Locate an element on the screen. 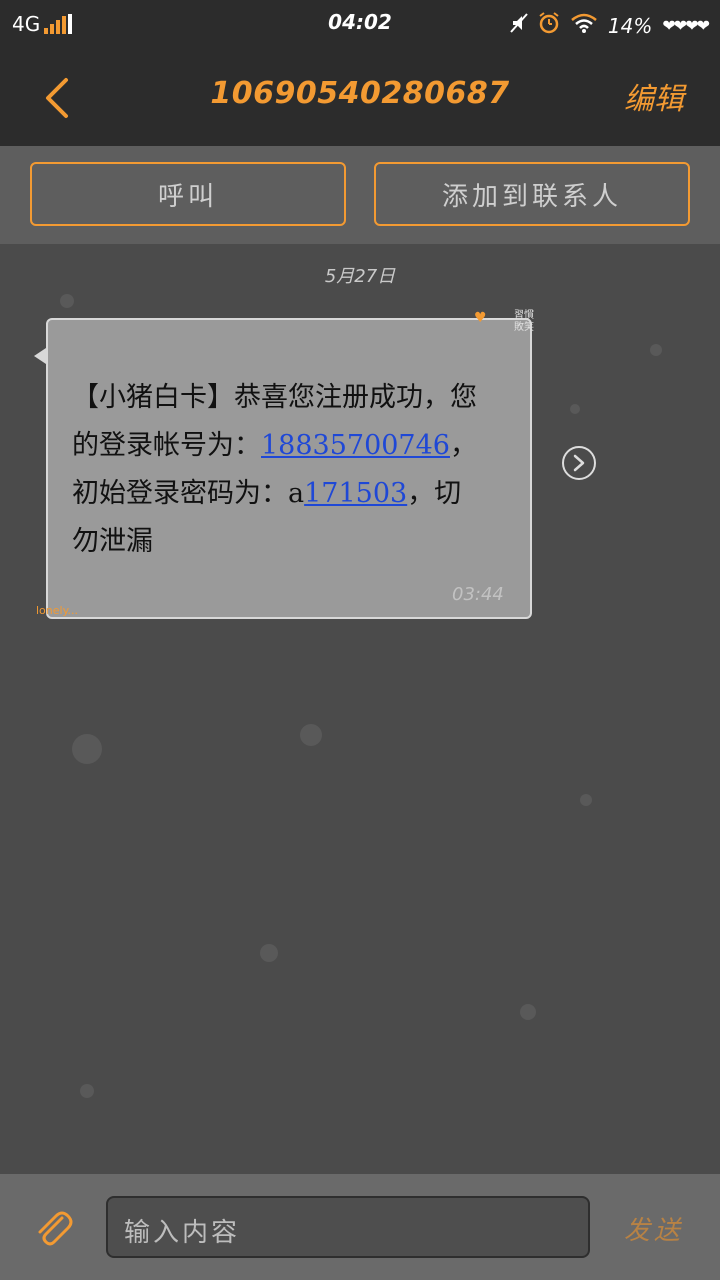 The image size is (720, 1280). bubble-decoration-text: 習慣 敗笑 is located at coordinates (524, 321).